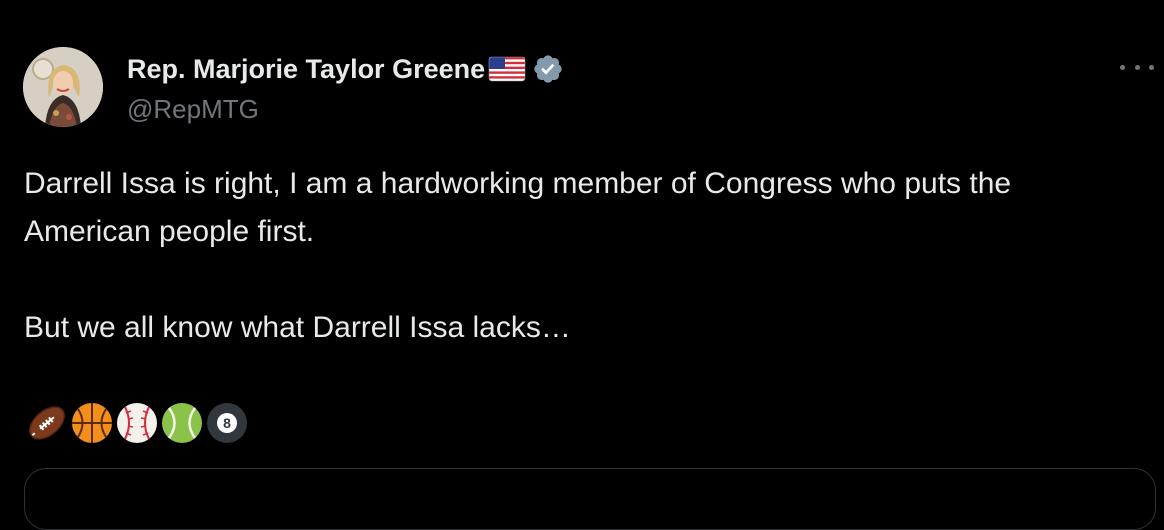  I want to click on basketball-icon, so click(92, 423).